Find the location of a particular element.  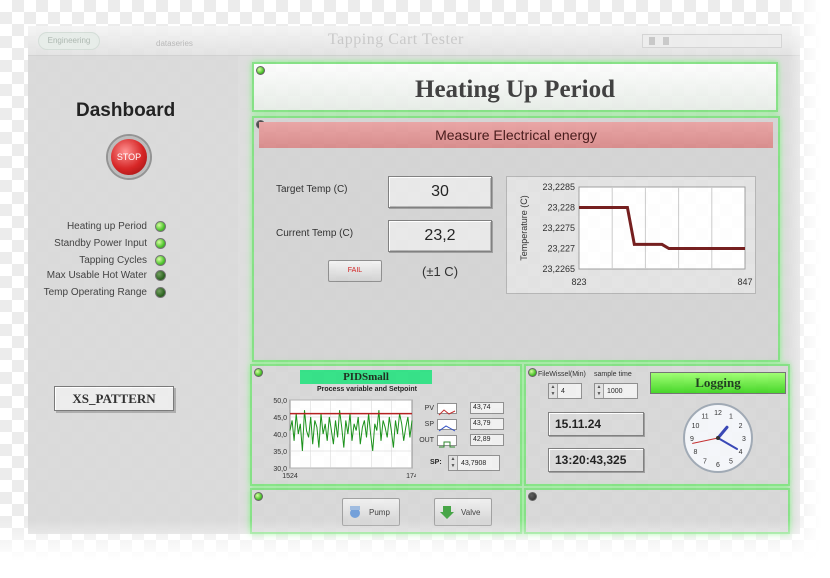

legend-sp-swatch-icon is located at coordinates (447, 424).